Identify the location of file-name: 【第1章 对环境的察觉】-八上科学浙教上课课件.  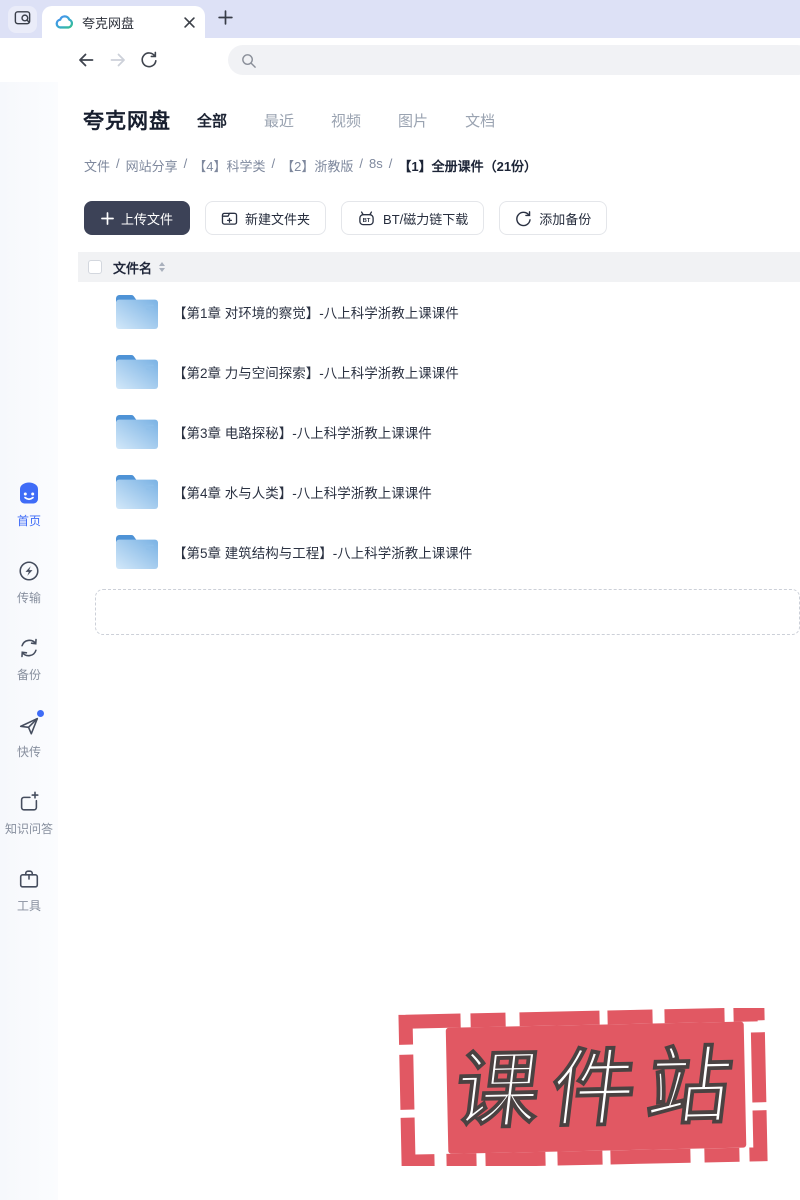
(316, 313).